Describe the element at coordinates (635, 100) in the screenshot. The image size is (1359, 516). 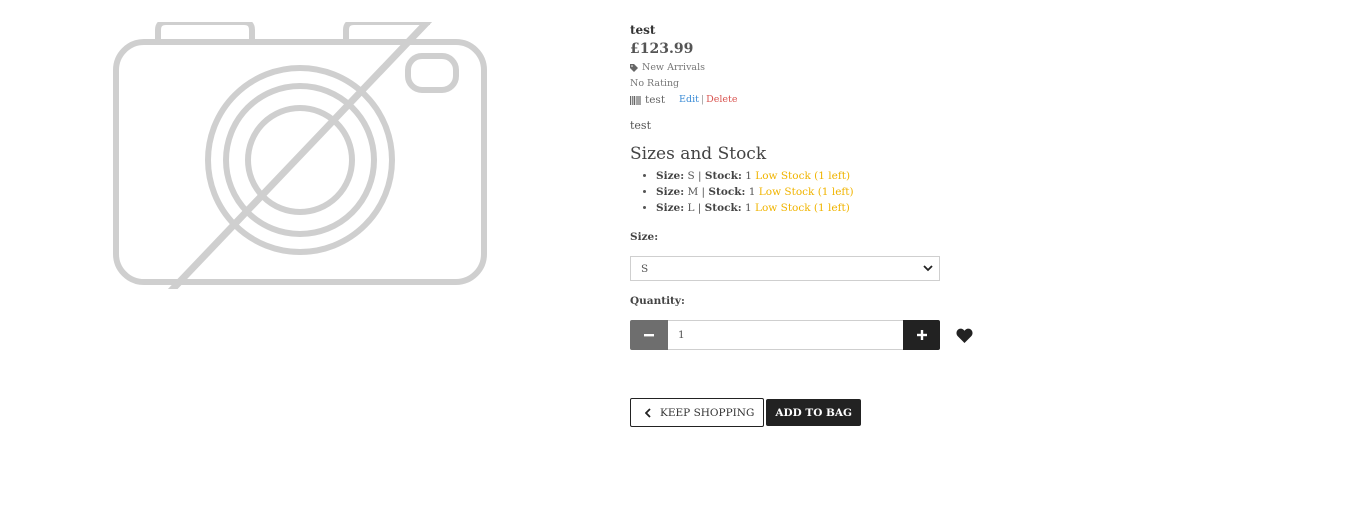
I see `barcode-icon` at that location.